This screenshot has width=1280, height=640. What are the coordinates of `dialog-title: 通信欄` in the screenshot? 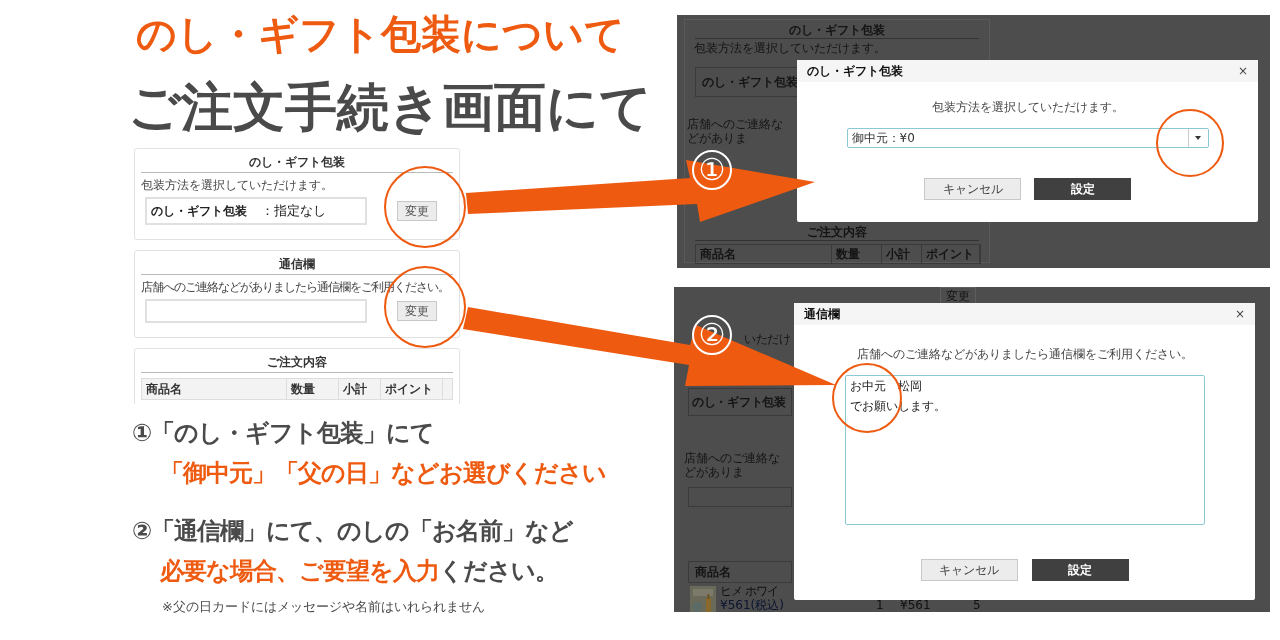 It's located at (822, 314).